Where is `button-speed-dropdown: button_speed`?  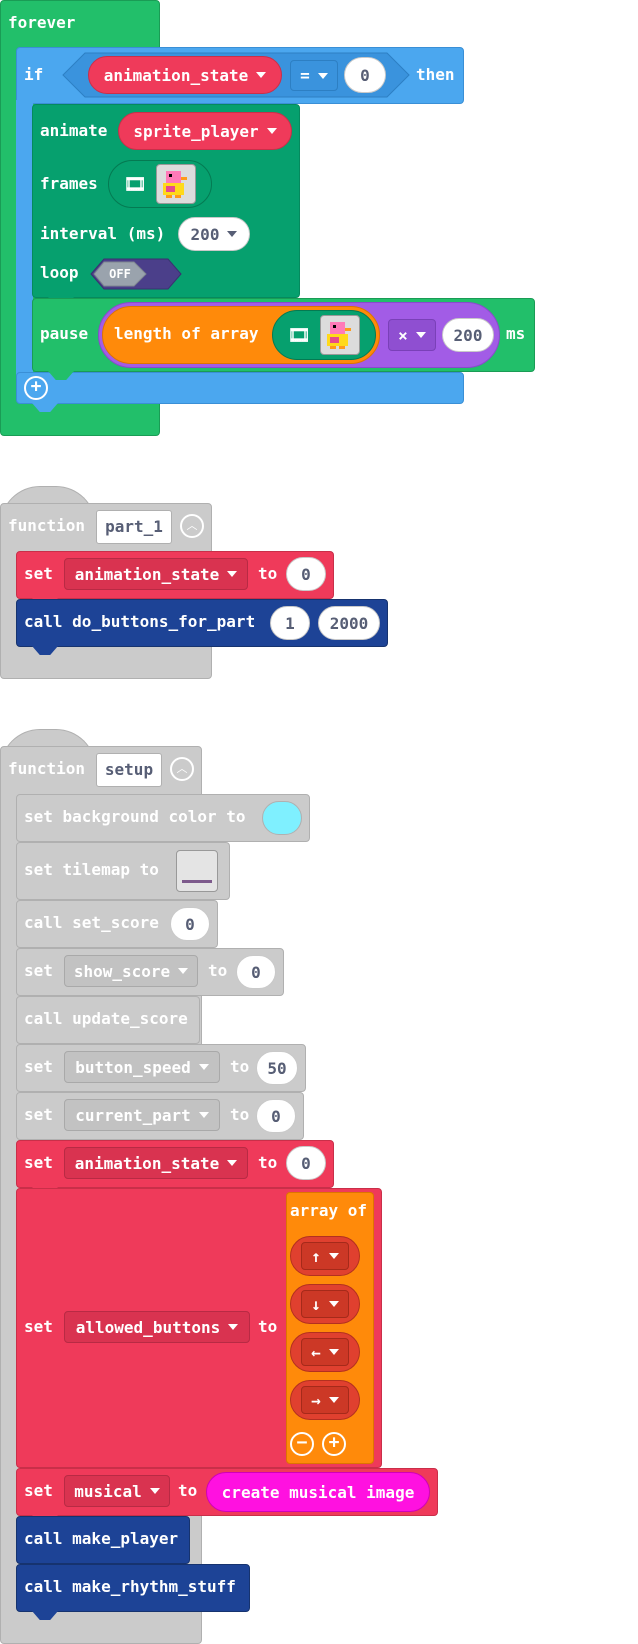
button-speed-dropdown: button_speed is located at coordinates (142, 1067).